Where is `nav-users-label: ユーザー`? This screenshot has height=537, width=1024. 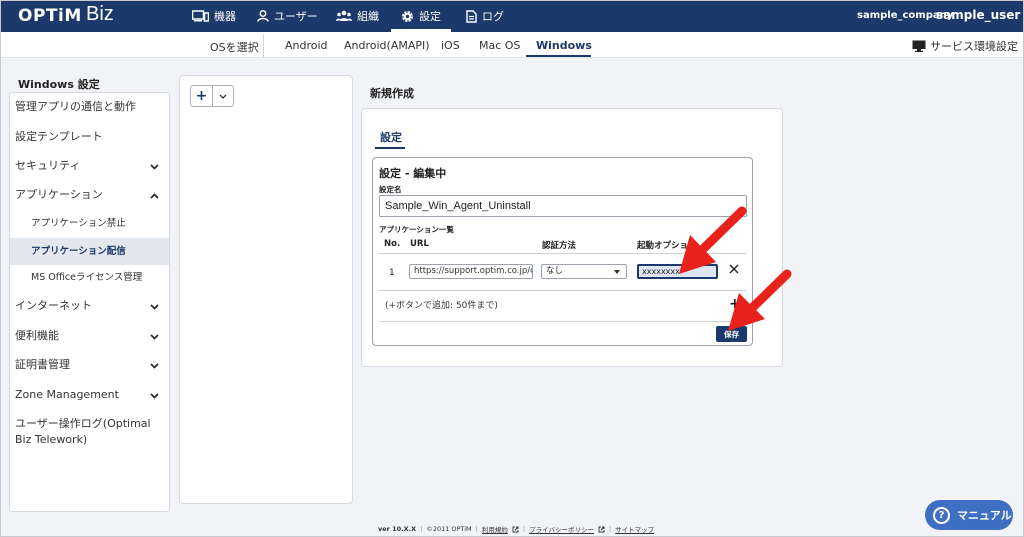 nav-users-label: ユーザー is located at coordinates (296, 16).